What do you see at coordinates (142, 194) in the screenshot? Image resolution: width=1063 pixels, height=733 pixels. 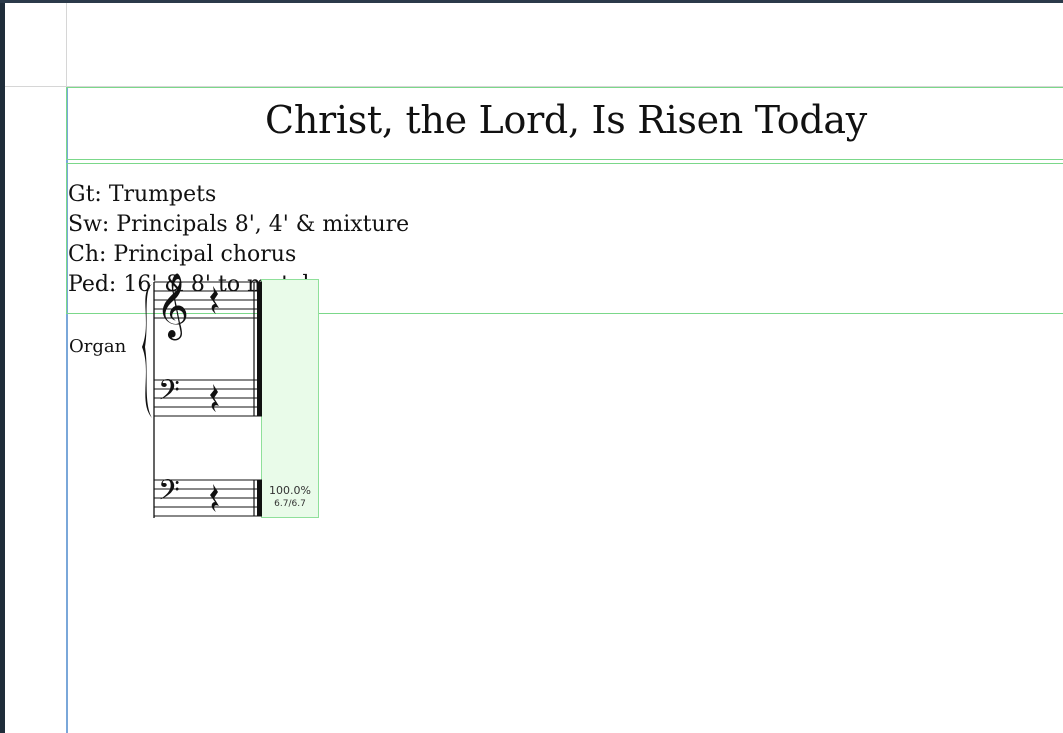 I see `registration-great: Gt: Trumpets` at bounding box center [142, 194].